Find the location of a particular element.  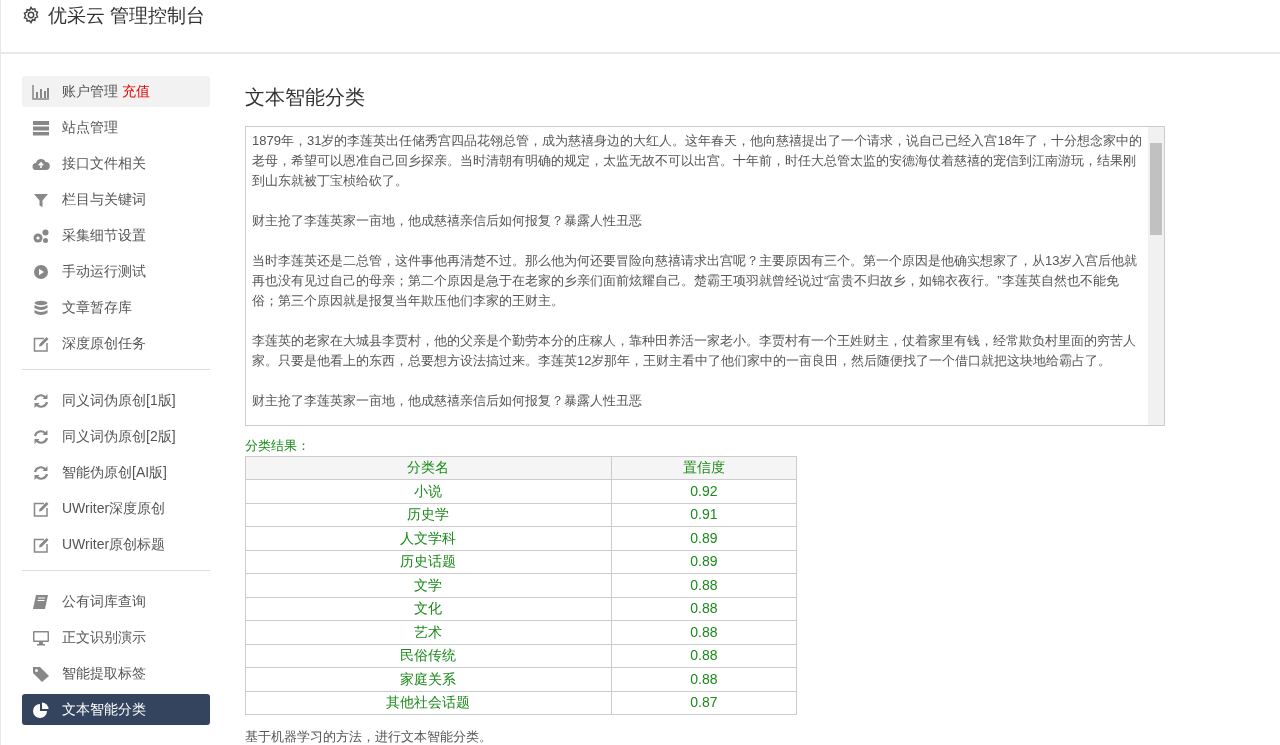

table-cell: 小说 is located at coordinates (428, 491).